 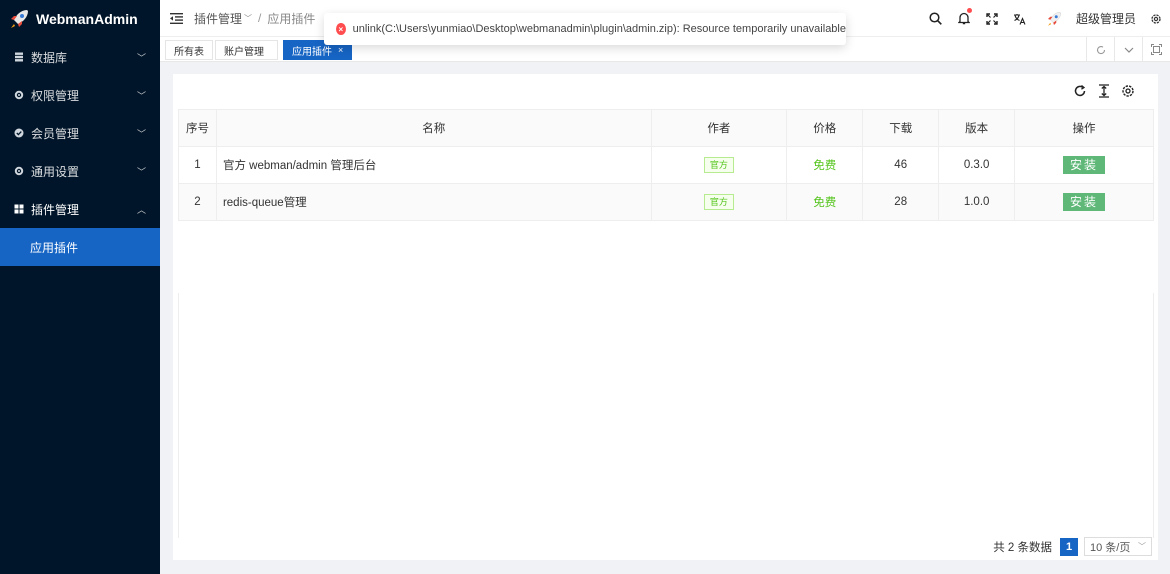 What do you see at coordinates (1020, 18) in the screenshot?
I see `translate-icon` at bounding box center [1020, 18].